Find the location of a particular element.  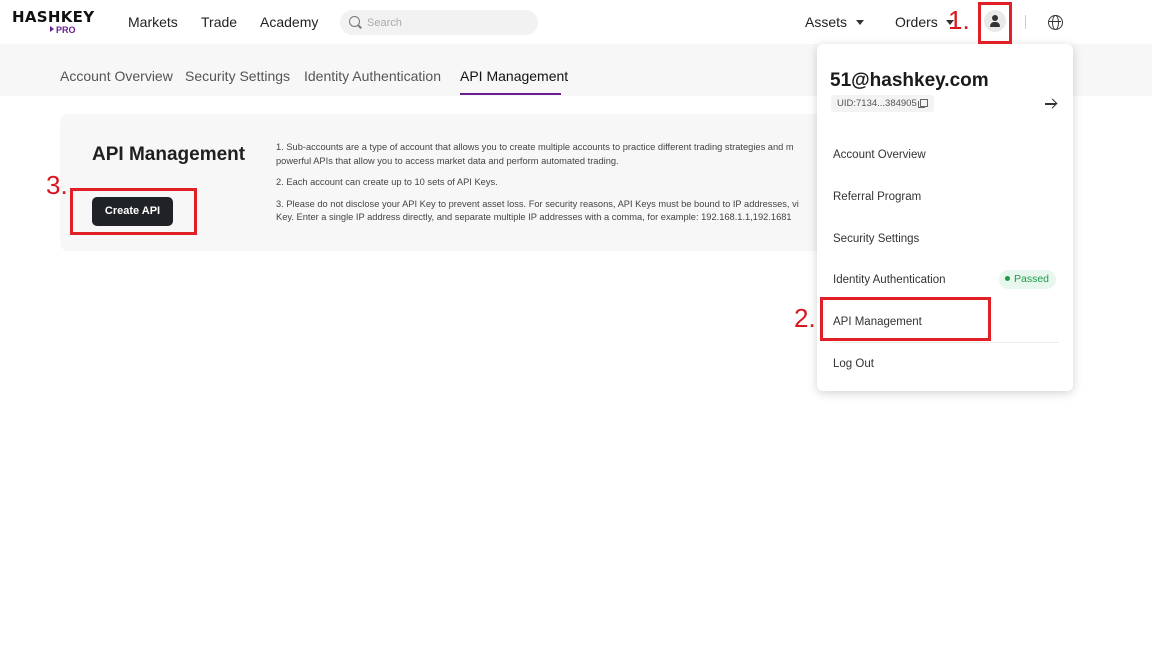

menu-account-overview: Account Overview is located at coordinates (879, 155).